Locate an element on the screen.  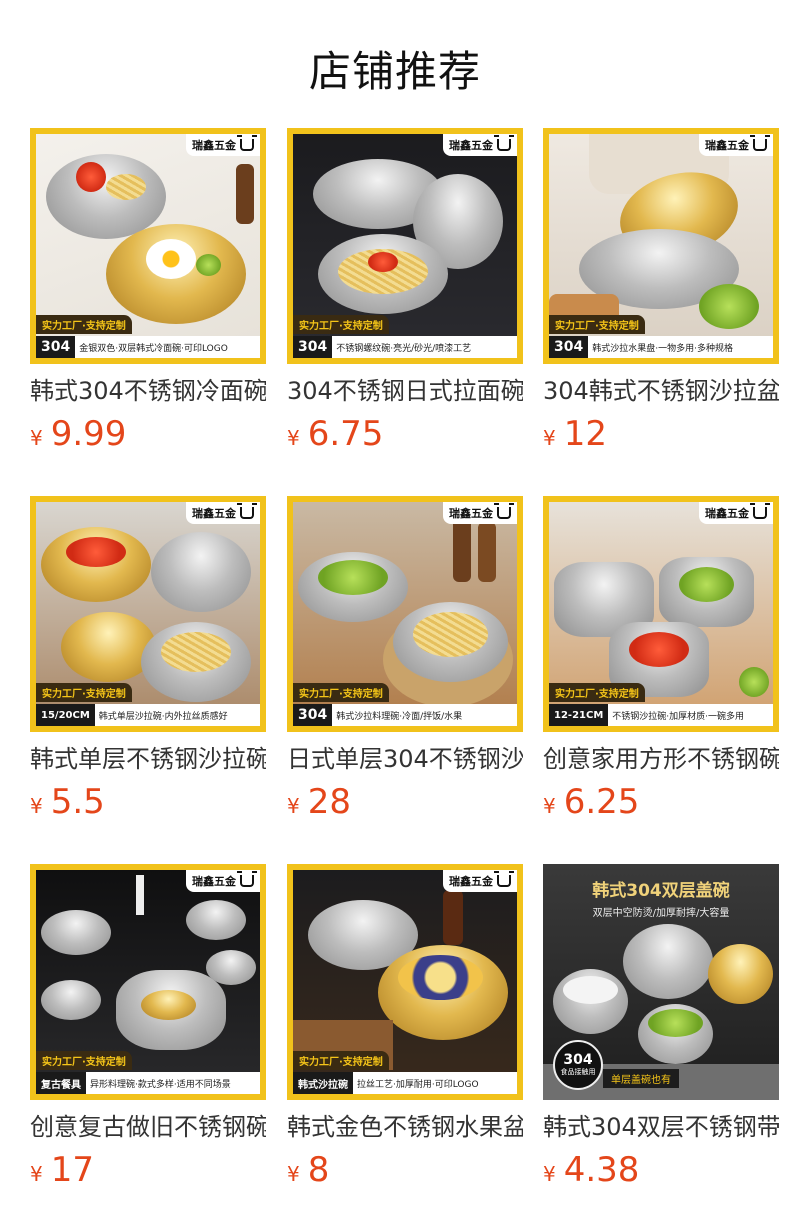
product-price: ¥28 is located at coordinates (319, 802).